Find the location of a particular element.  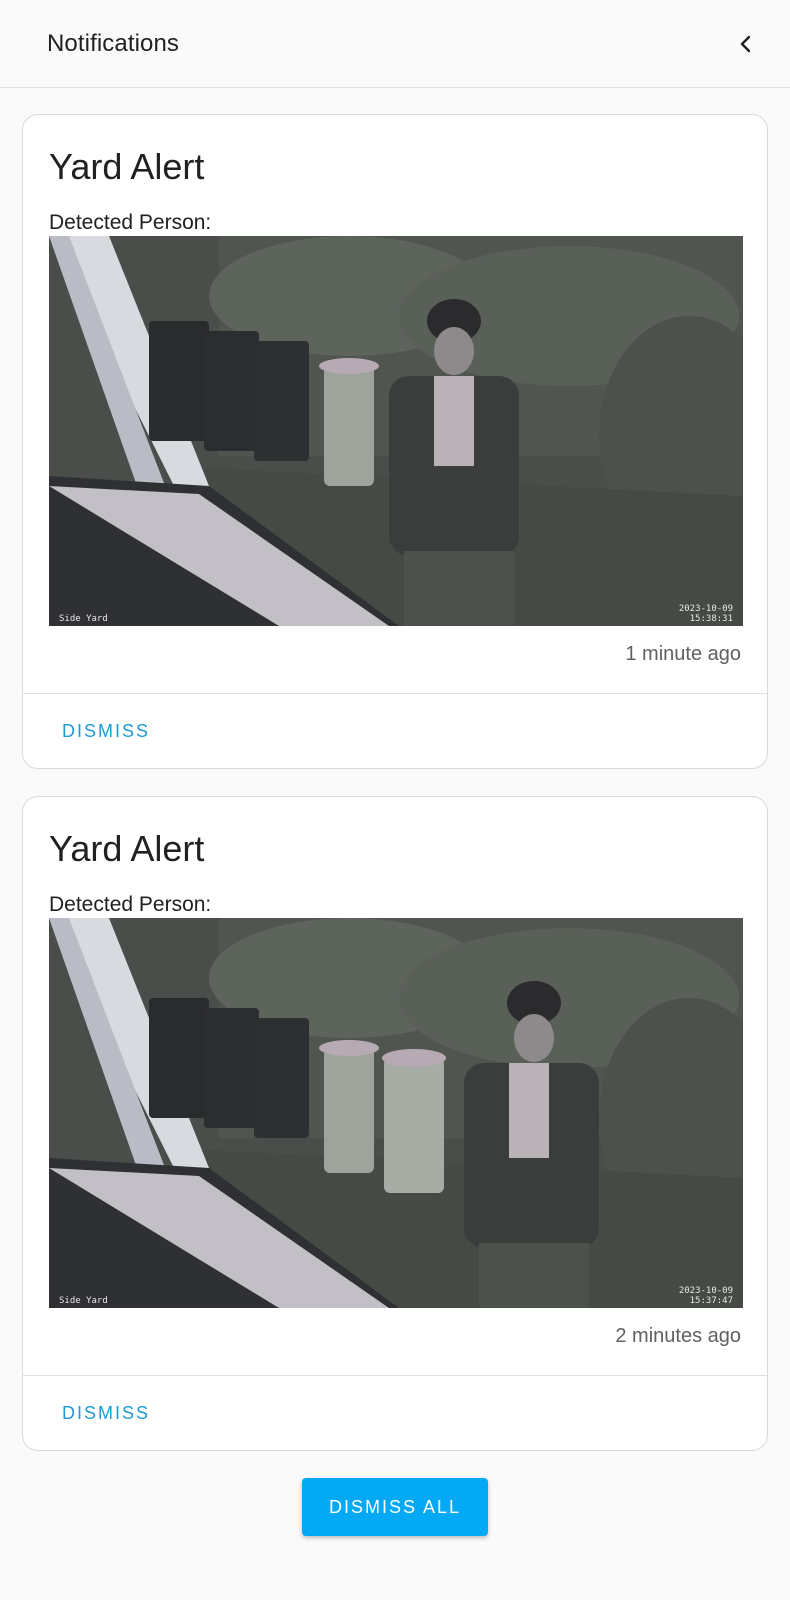

back-button is located at coordinates (746, 44).